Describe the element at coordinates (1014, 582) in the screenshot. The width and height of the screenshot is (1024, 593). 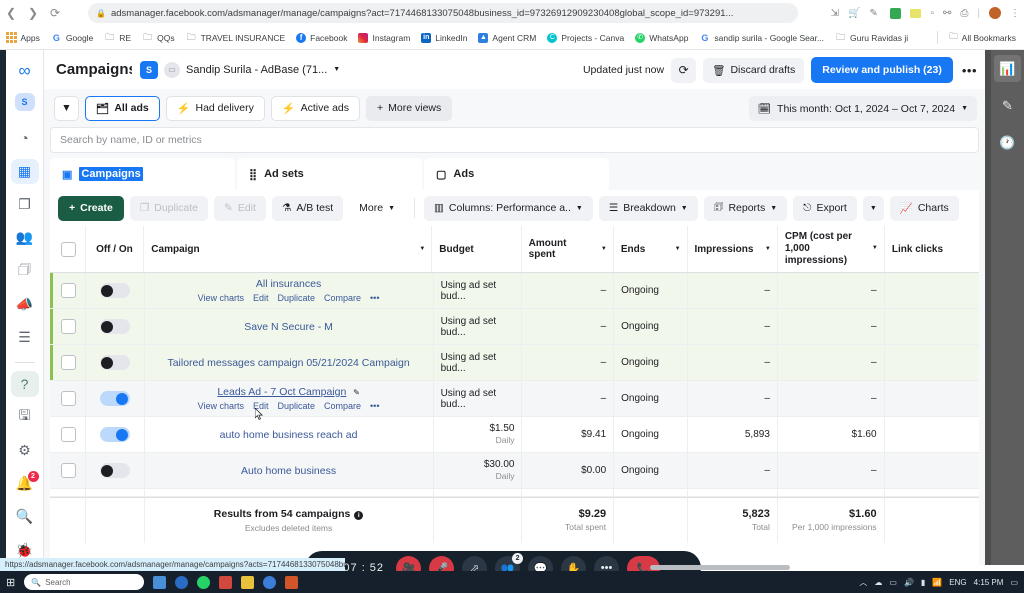
I see `notification-center-icon: ▭` at that location.